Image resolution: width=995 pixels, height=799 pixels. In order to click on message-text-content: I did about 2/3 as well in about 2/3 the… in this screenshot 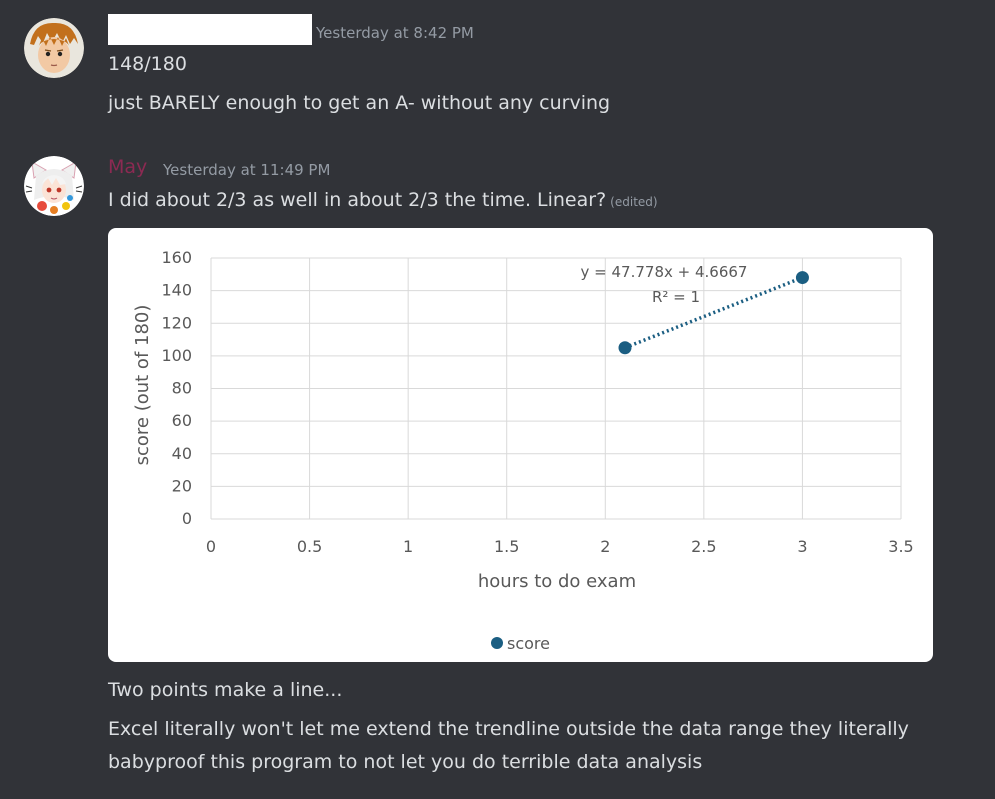, I will do `click(357, 200)`.